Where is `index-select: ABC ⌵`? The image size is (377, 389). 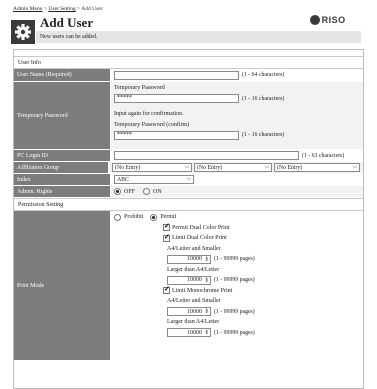
index-select: ABC ⌵ is located at coordinates (154, 179).